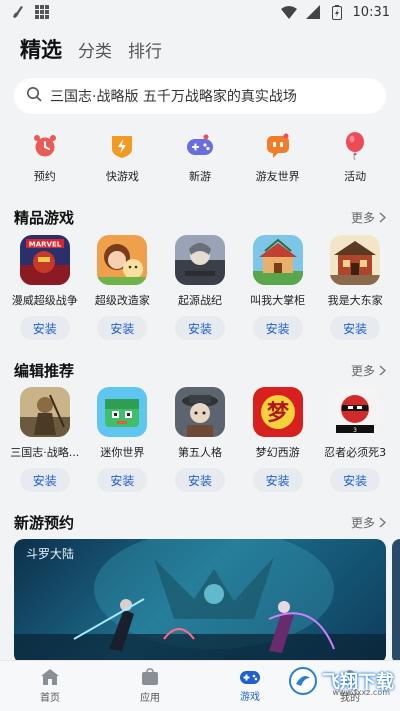  What do you see at coordinates (337, 12) in the screenshot?
I see `battery-icon` at bounding box center [337, 12].